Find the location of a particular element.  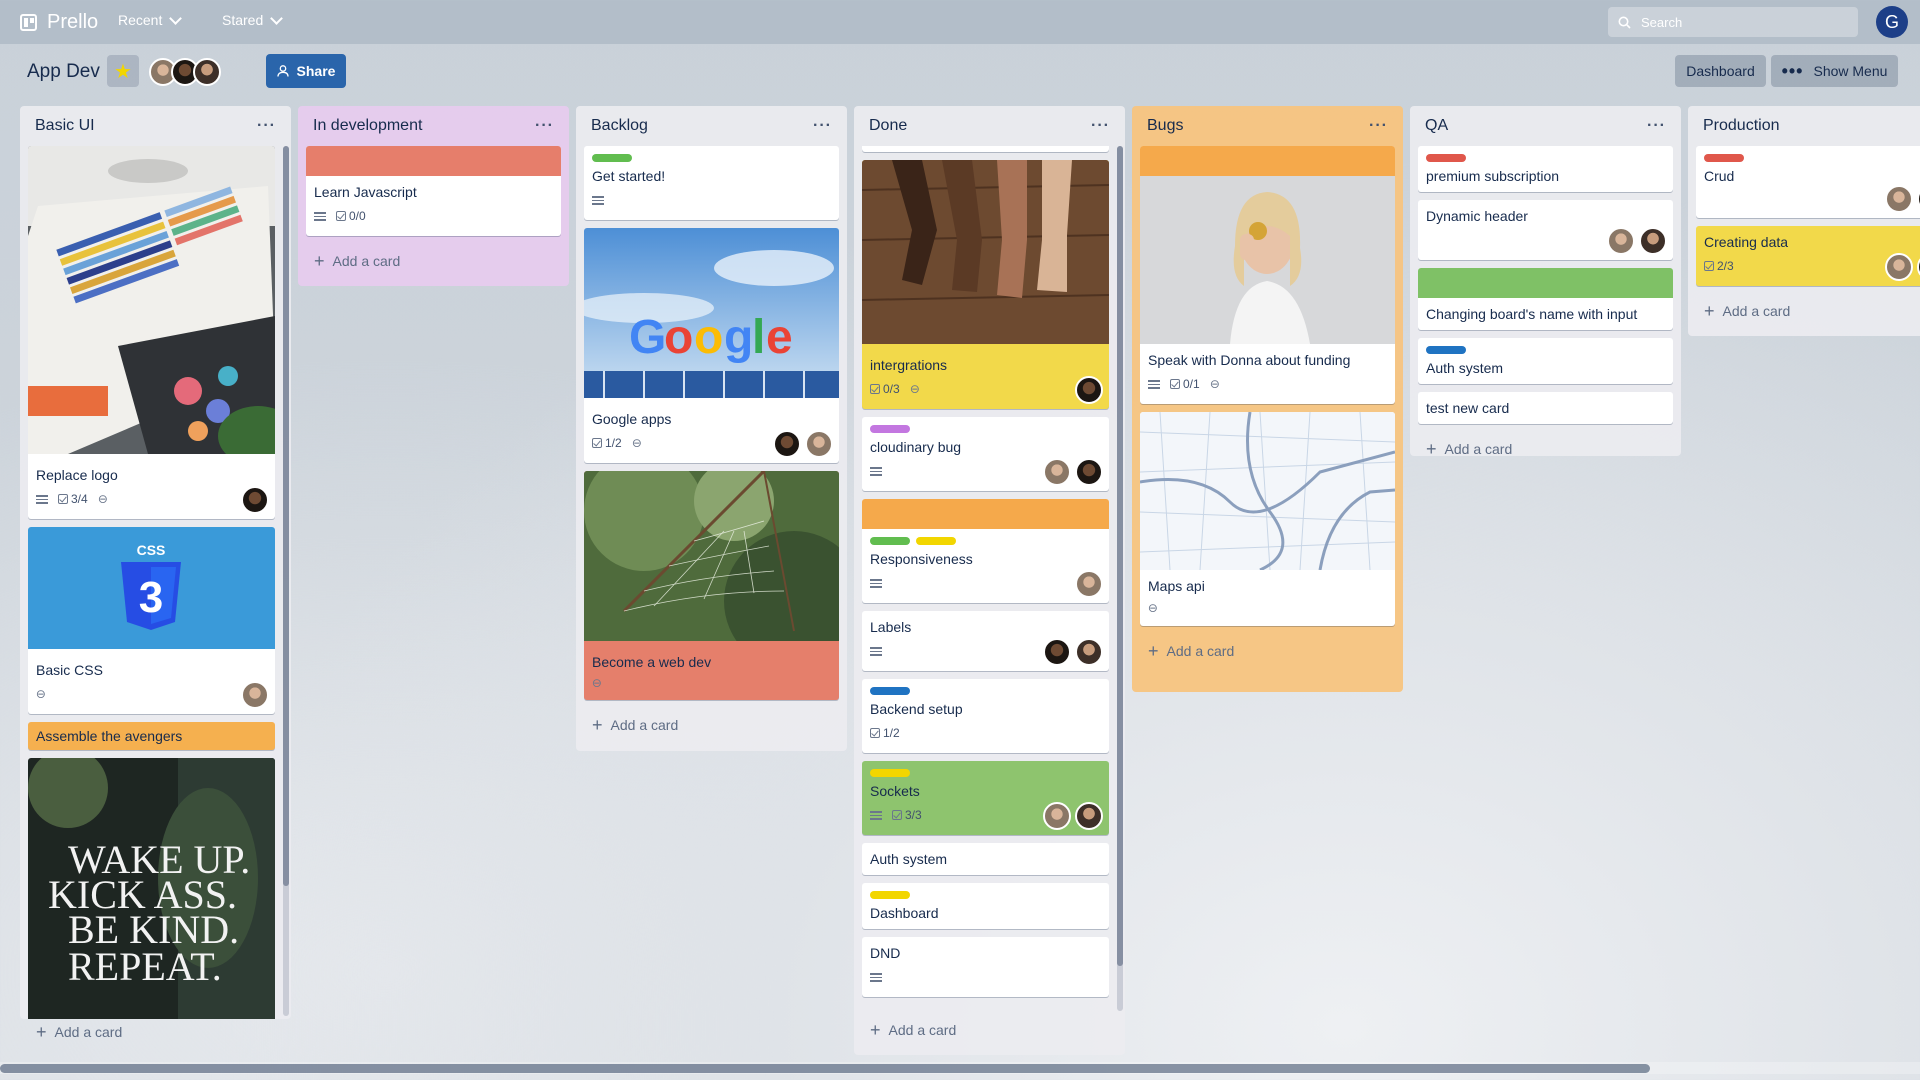

list-title: Done is located at coordinates (888, 126).